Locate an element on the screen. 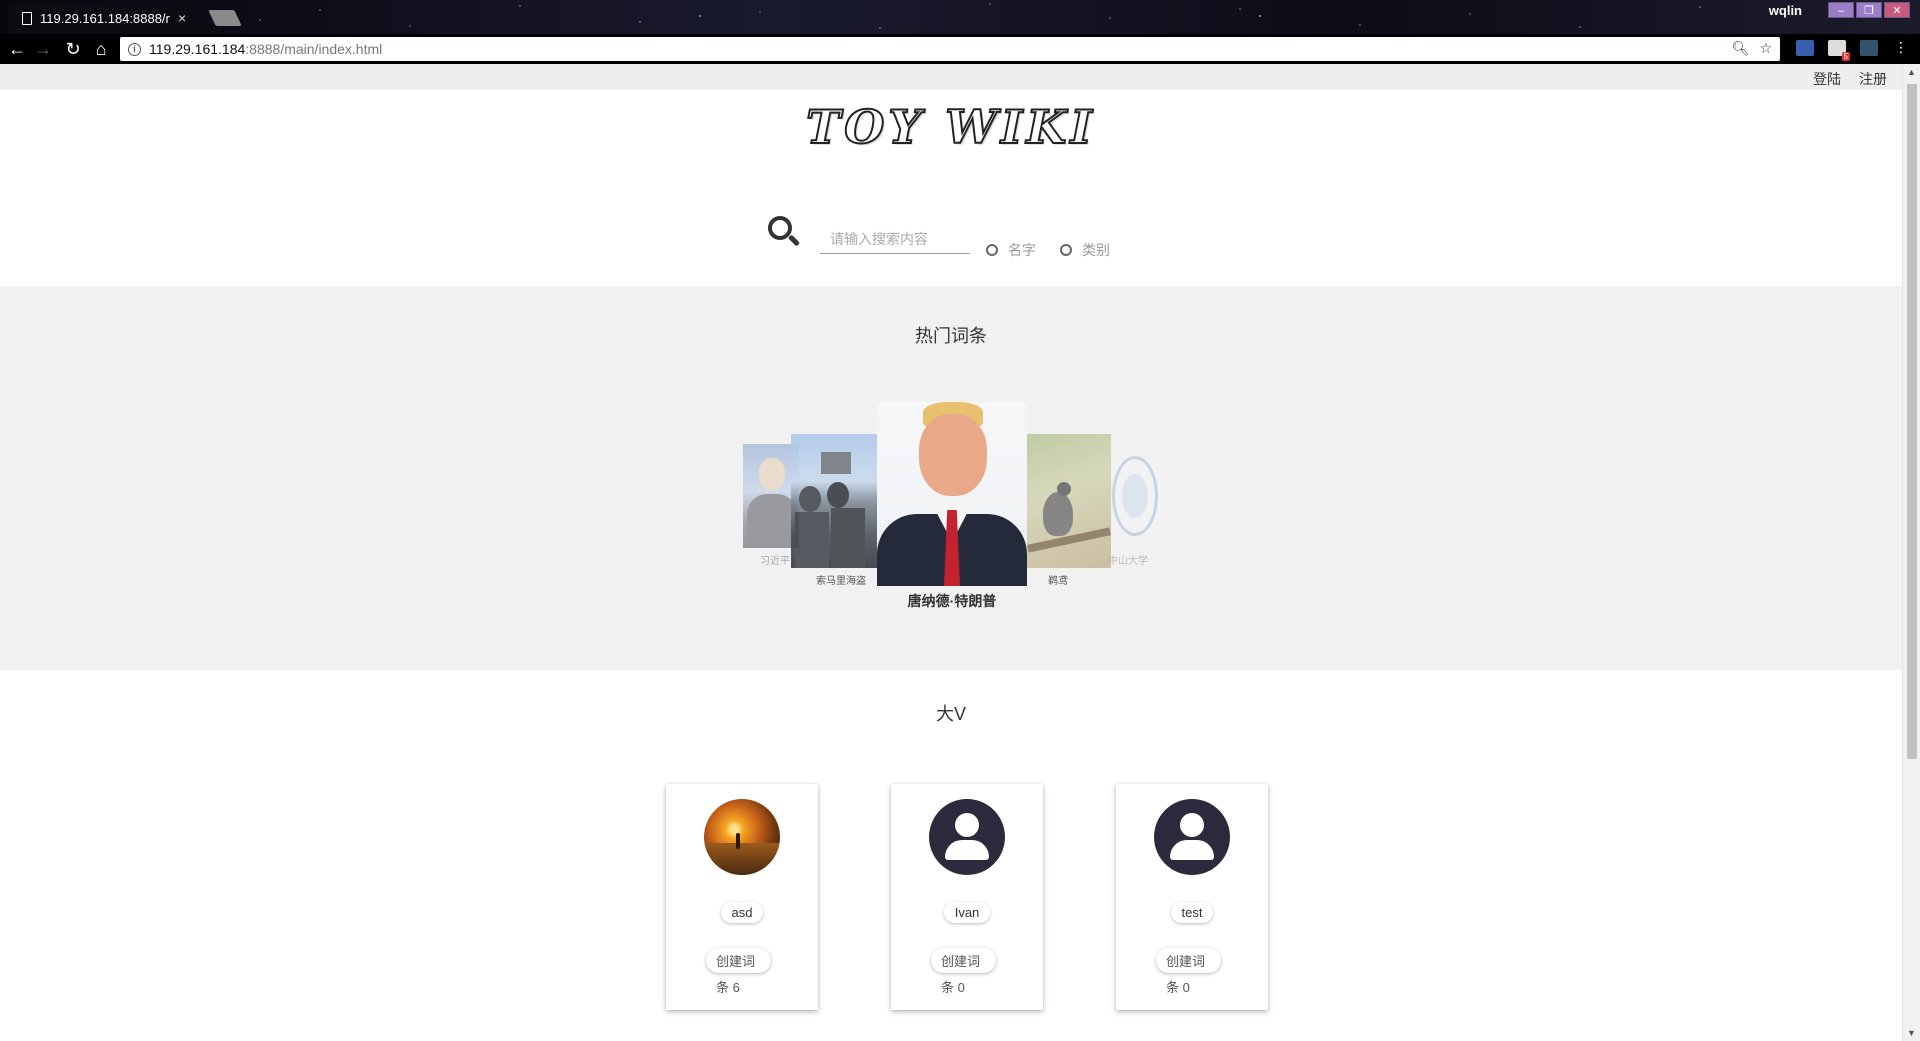 This screenshot has height=1041, width=1920. entry-count: 条 6 is located at coordinates (728, 987).